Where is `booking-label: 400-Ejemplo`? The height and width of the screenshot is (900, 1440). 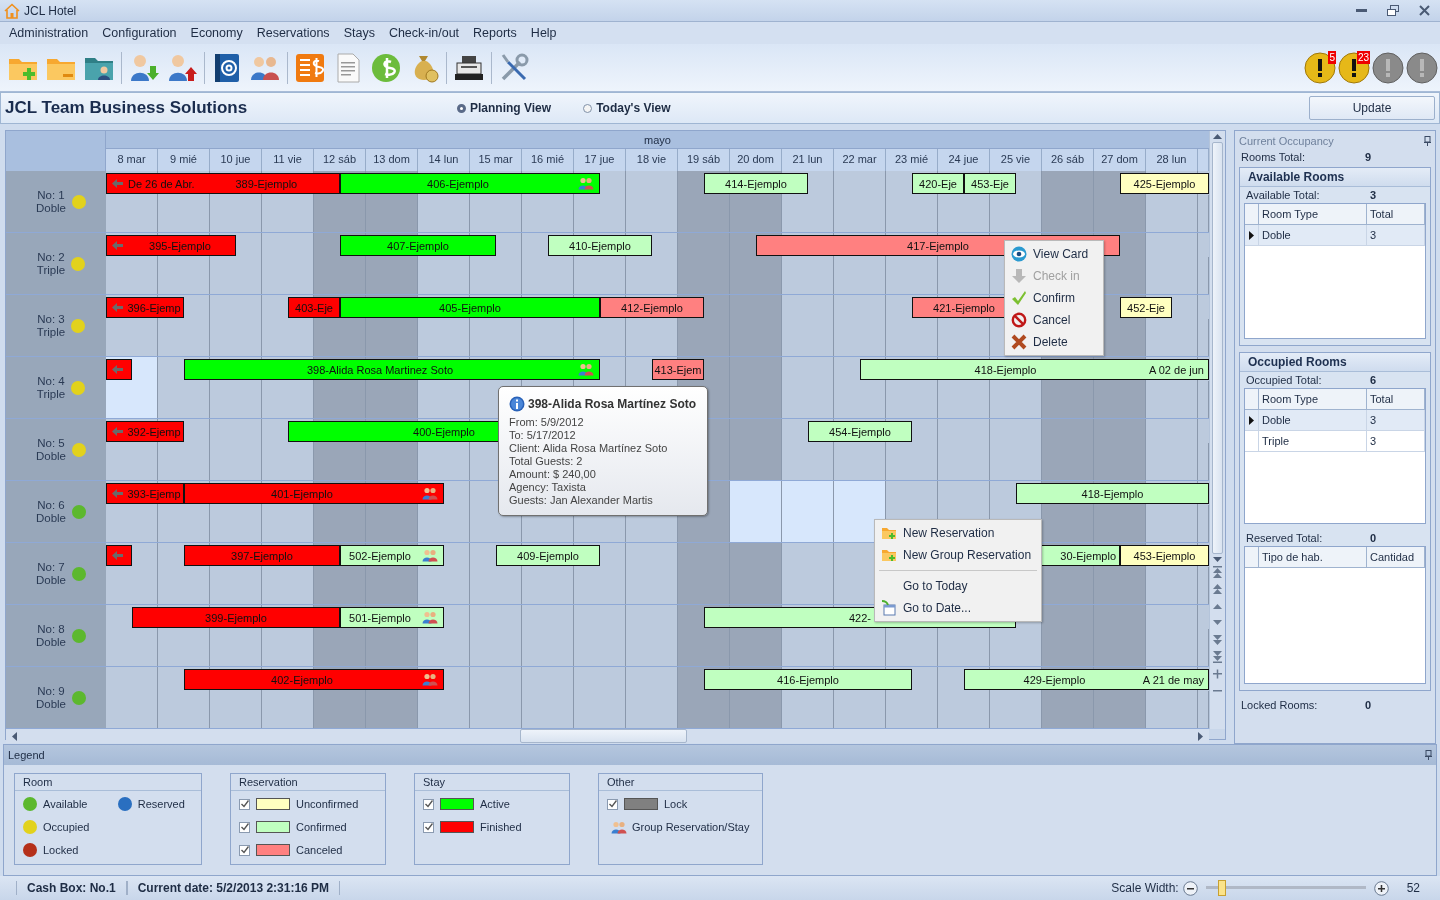 booking-label: 400-Ejemplo is located at coordinates (444, 431).